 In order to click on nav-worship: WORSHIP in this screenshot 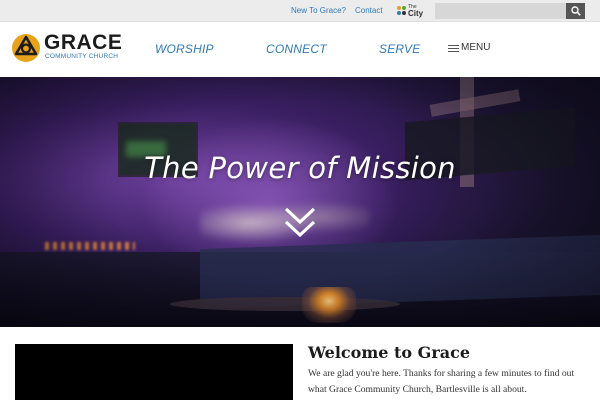, I will do `click(184, 49)`.